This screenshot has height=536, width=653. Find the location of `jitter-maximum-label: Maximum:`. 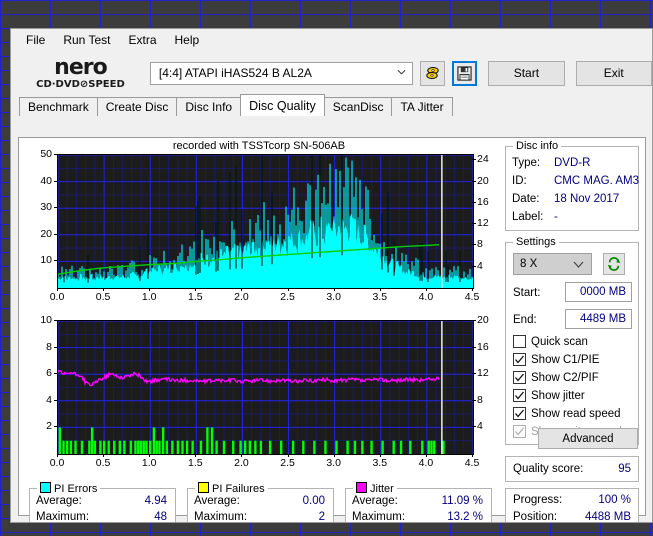

jitter-maximum-label: Maximum: is located at coordinates (379, 517).